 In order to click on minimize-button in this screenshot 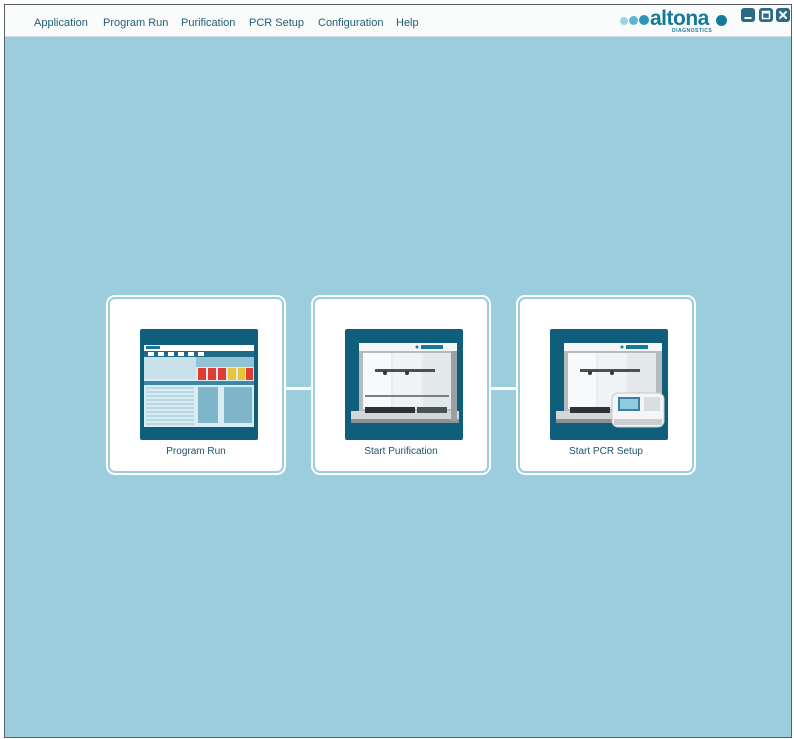, I will do `click(748, 15)`.